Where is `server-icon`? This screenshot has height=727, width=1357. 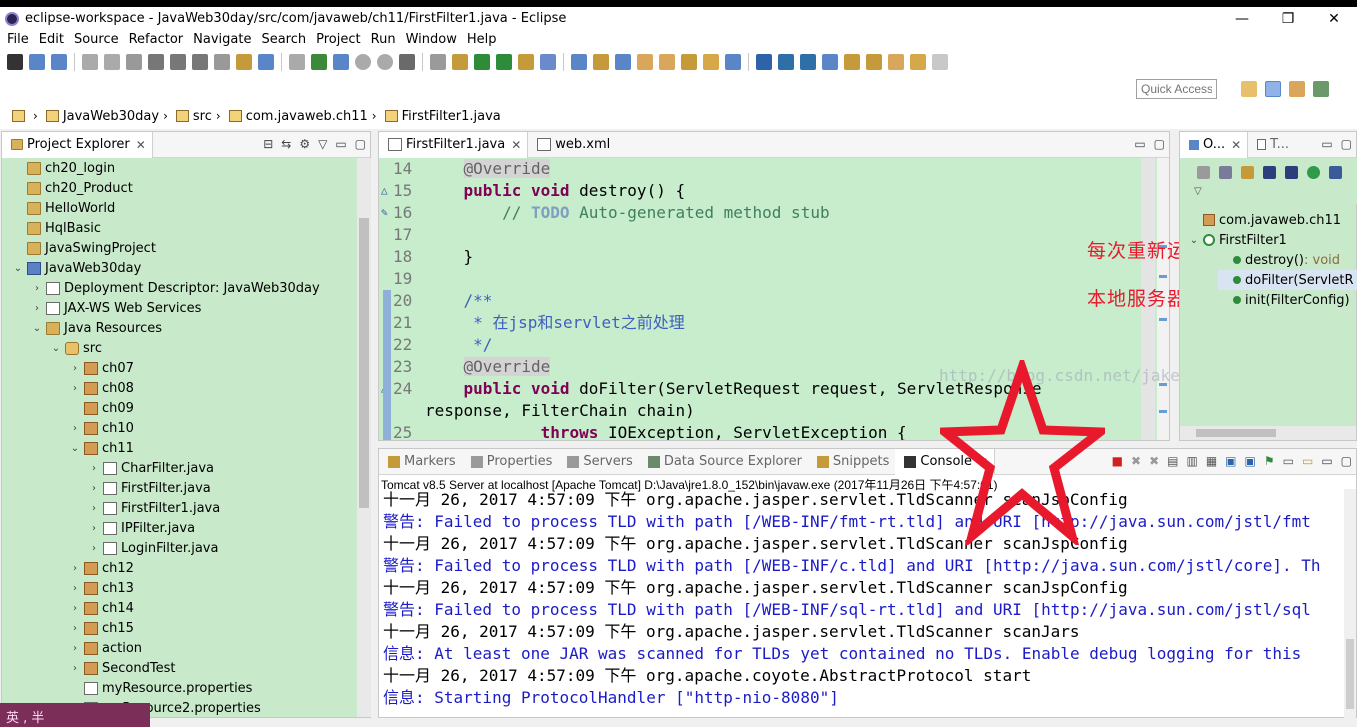
server-icon is located at coordinates (407, 62).